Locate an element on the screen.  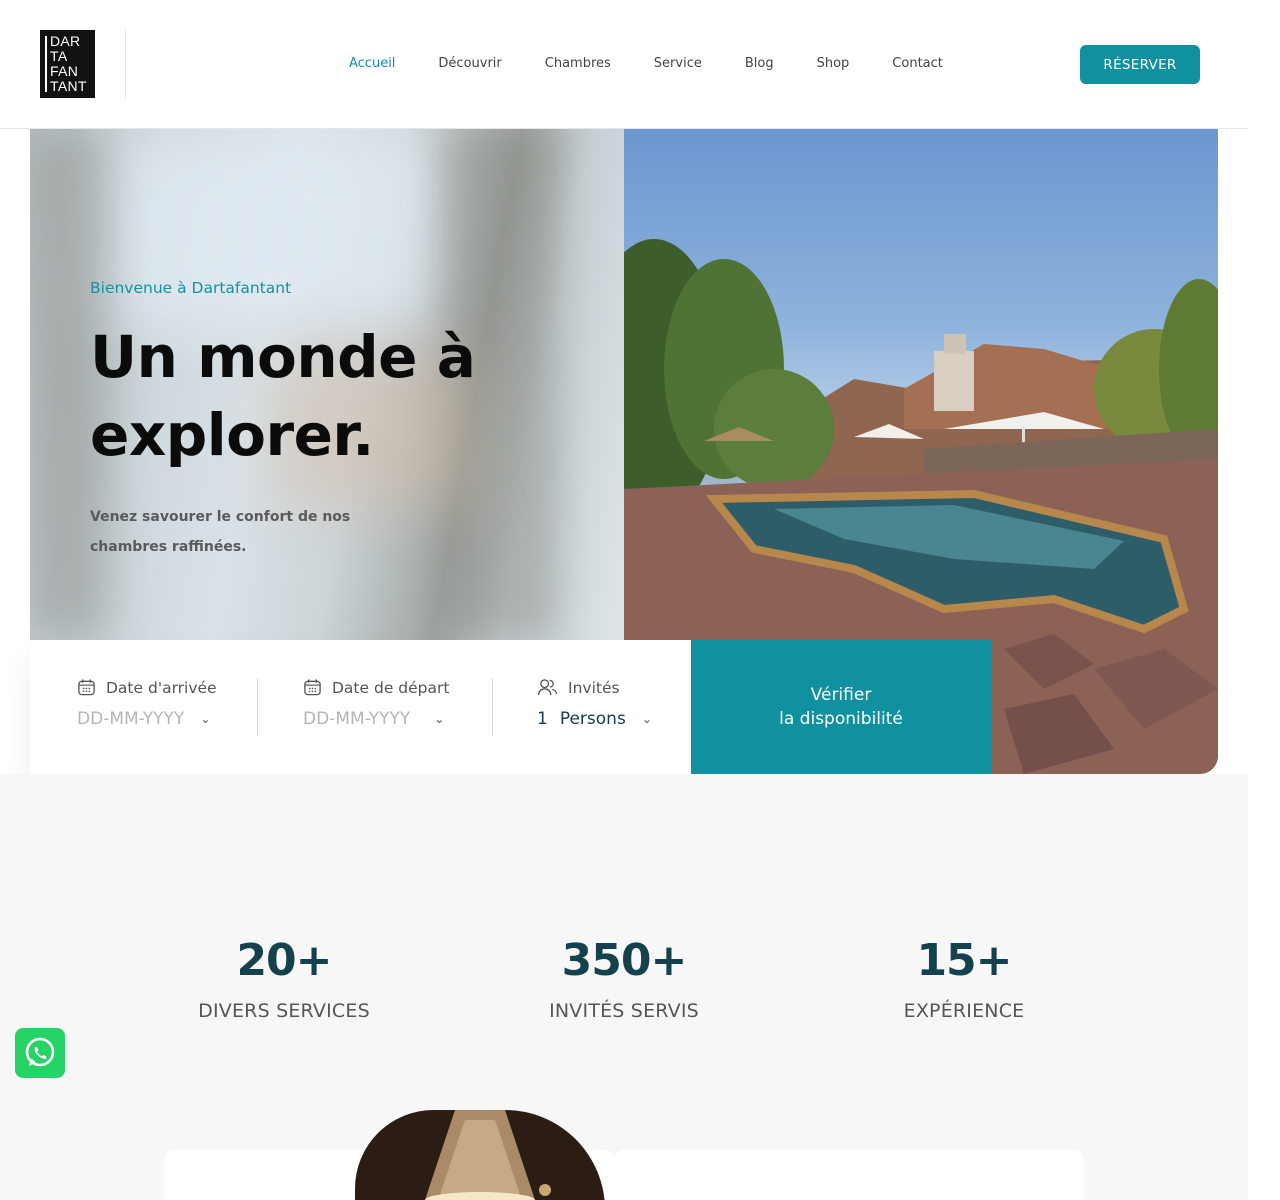
hero-headline-line-2: explorer. is located at coordinates (232, 435).